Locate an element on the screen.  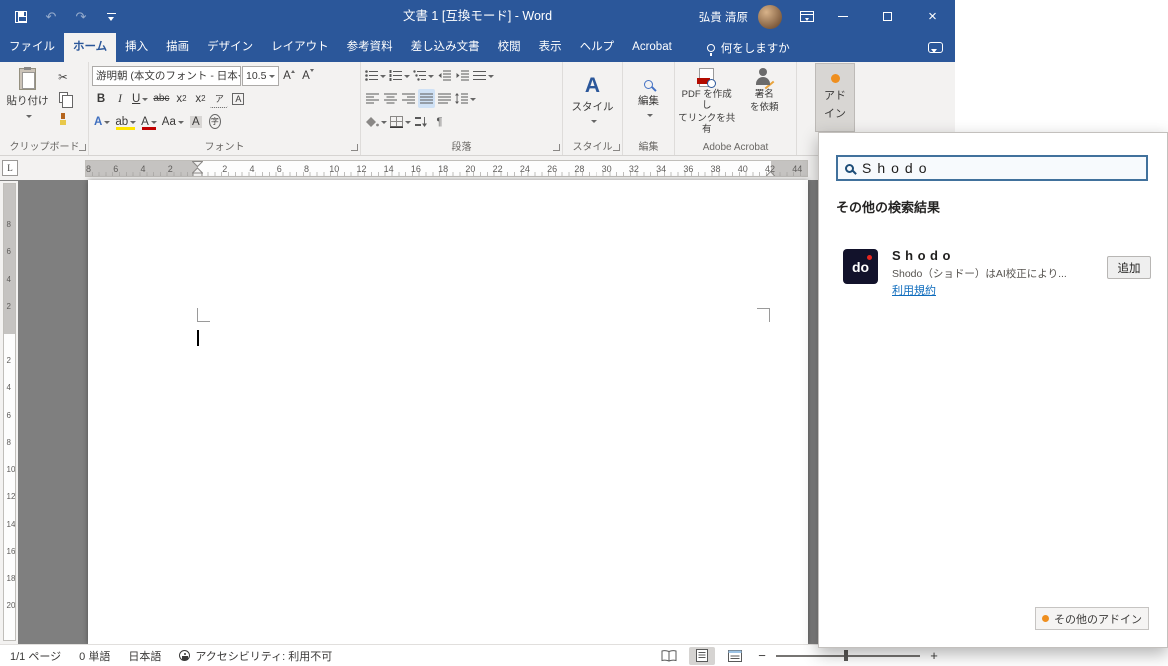
align-center-button is located at coordinates (390, 98).